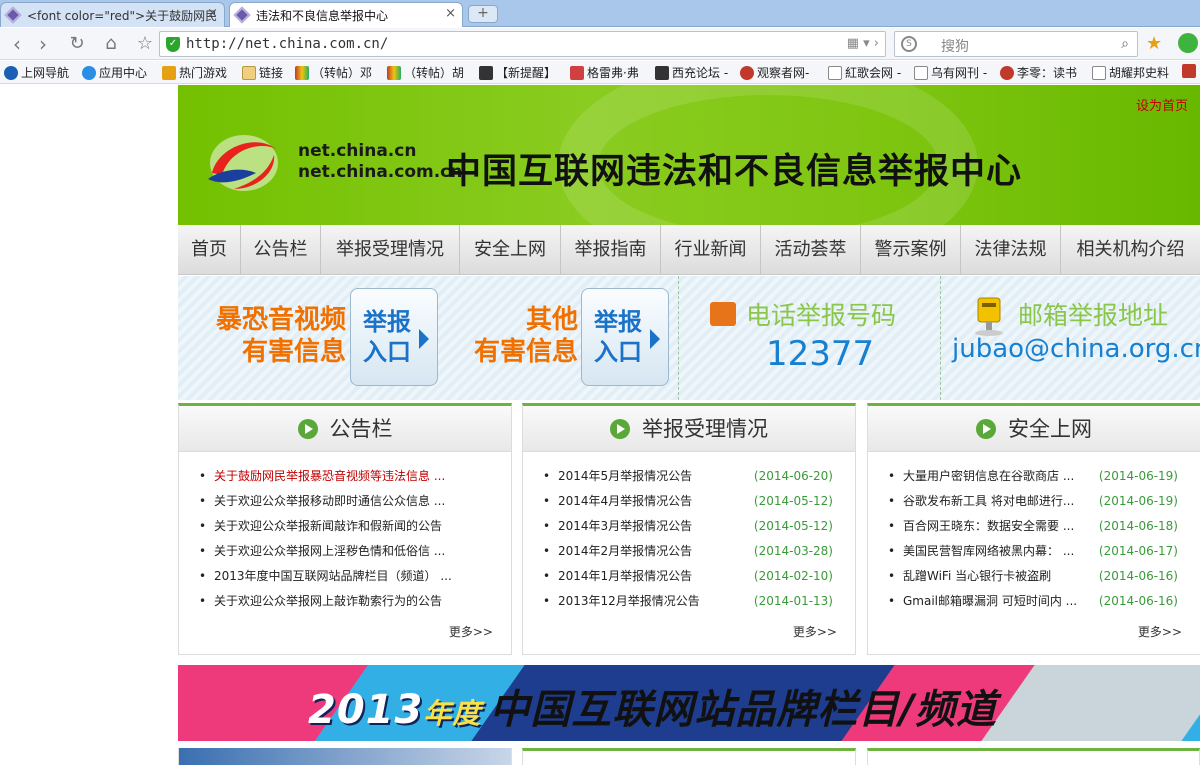  I want to click on menu-item-home: 首页, so click(209, 250).